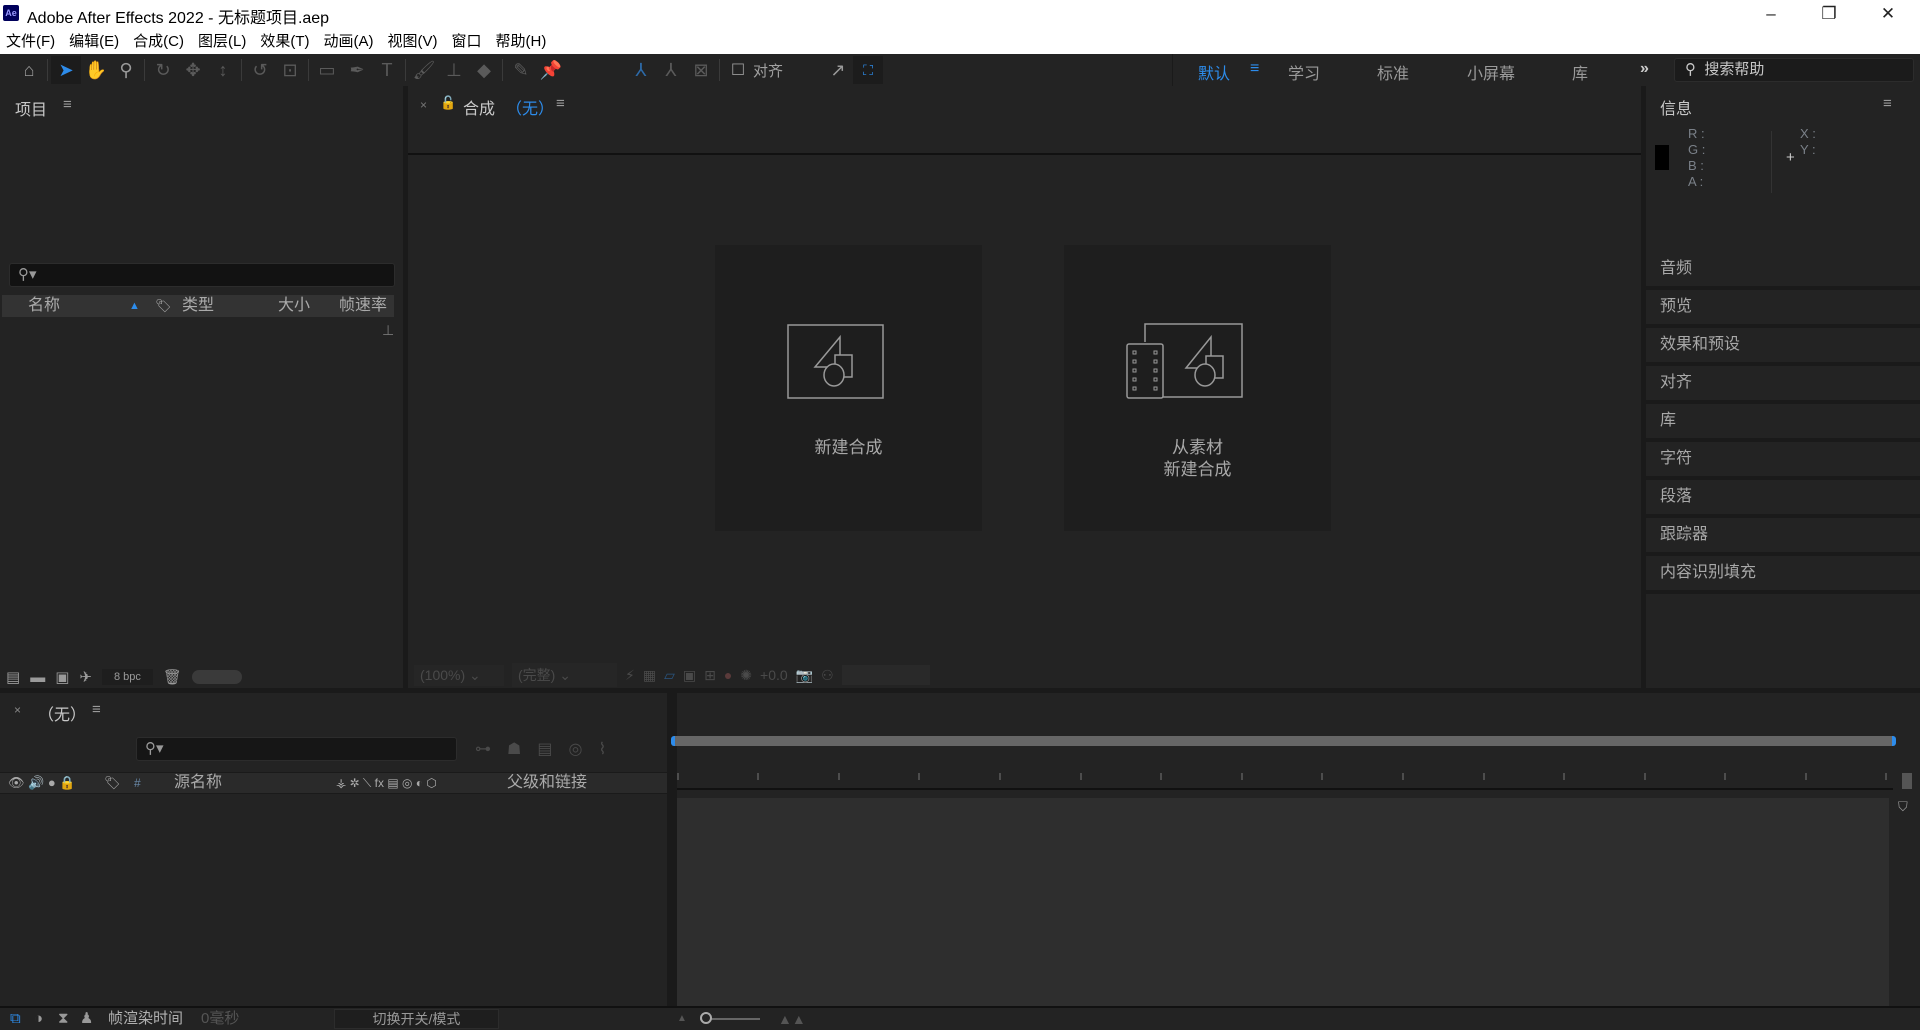  What do you see at coordinates (44, 306) in the screenshot?
I see `column-name: 名称` at bounding box center [44, 306].